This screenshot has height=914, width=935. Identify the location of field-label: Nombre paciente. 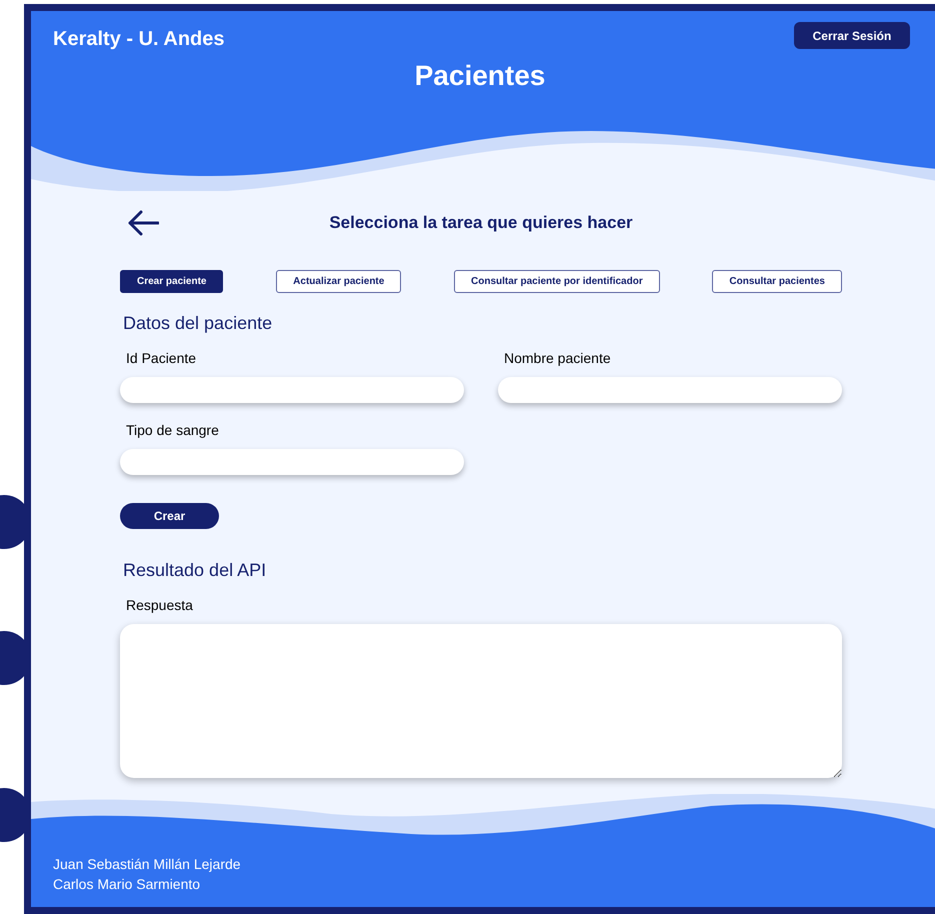
(557, 358).